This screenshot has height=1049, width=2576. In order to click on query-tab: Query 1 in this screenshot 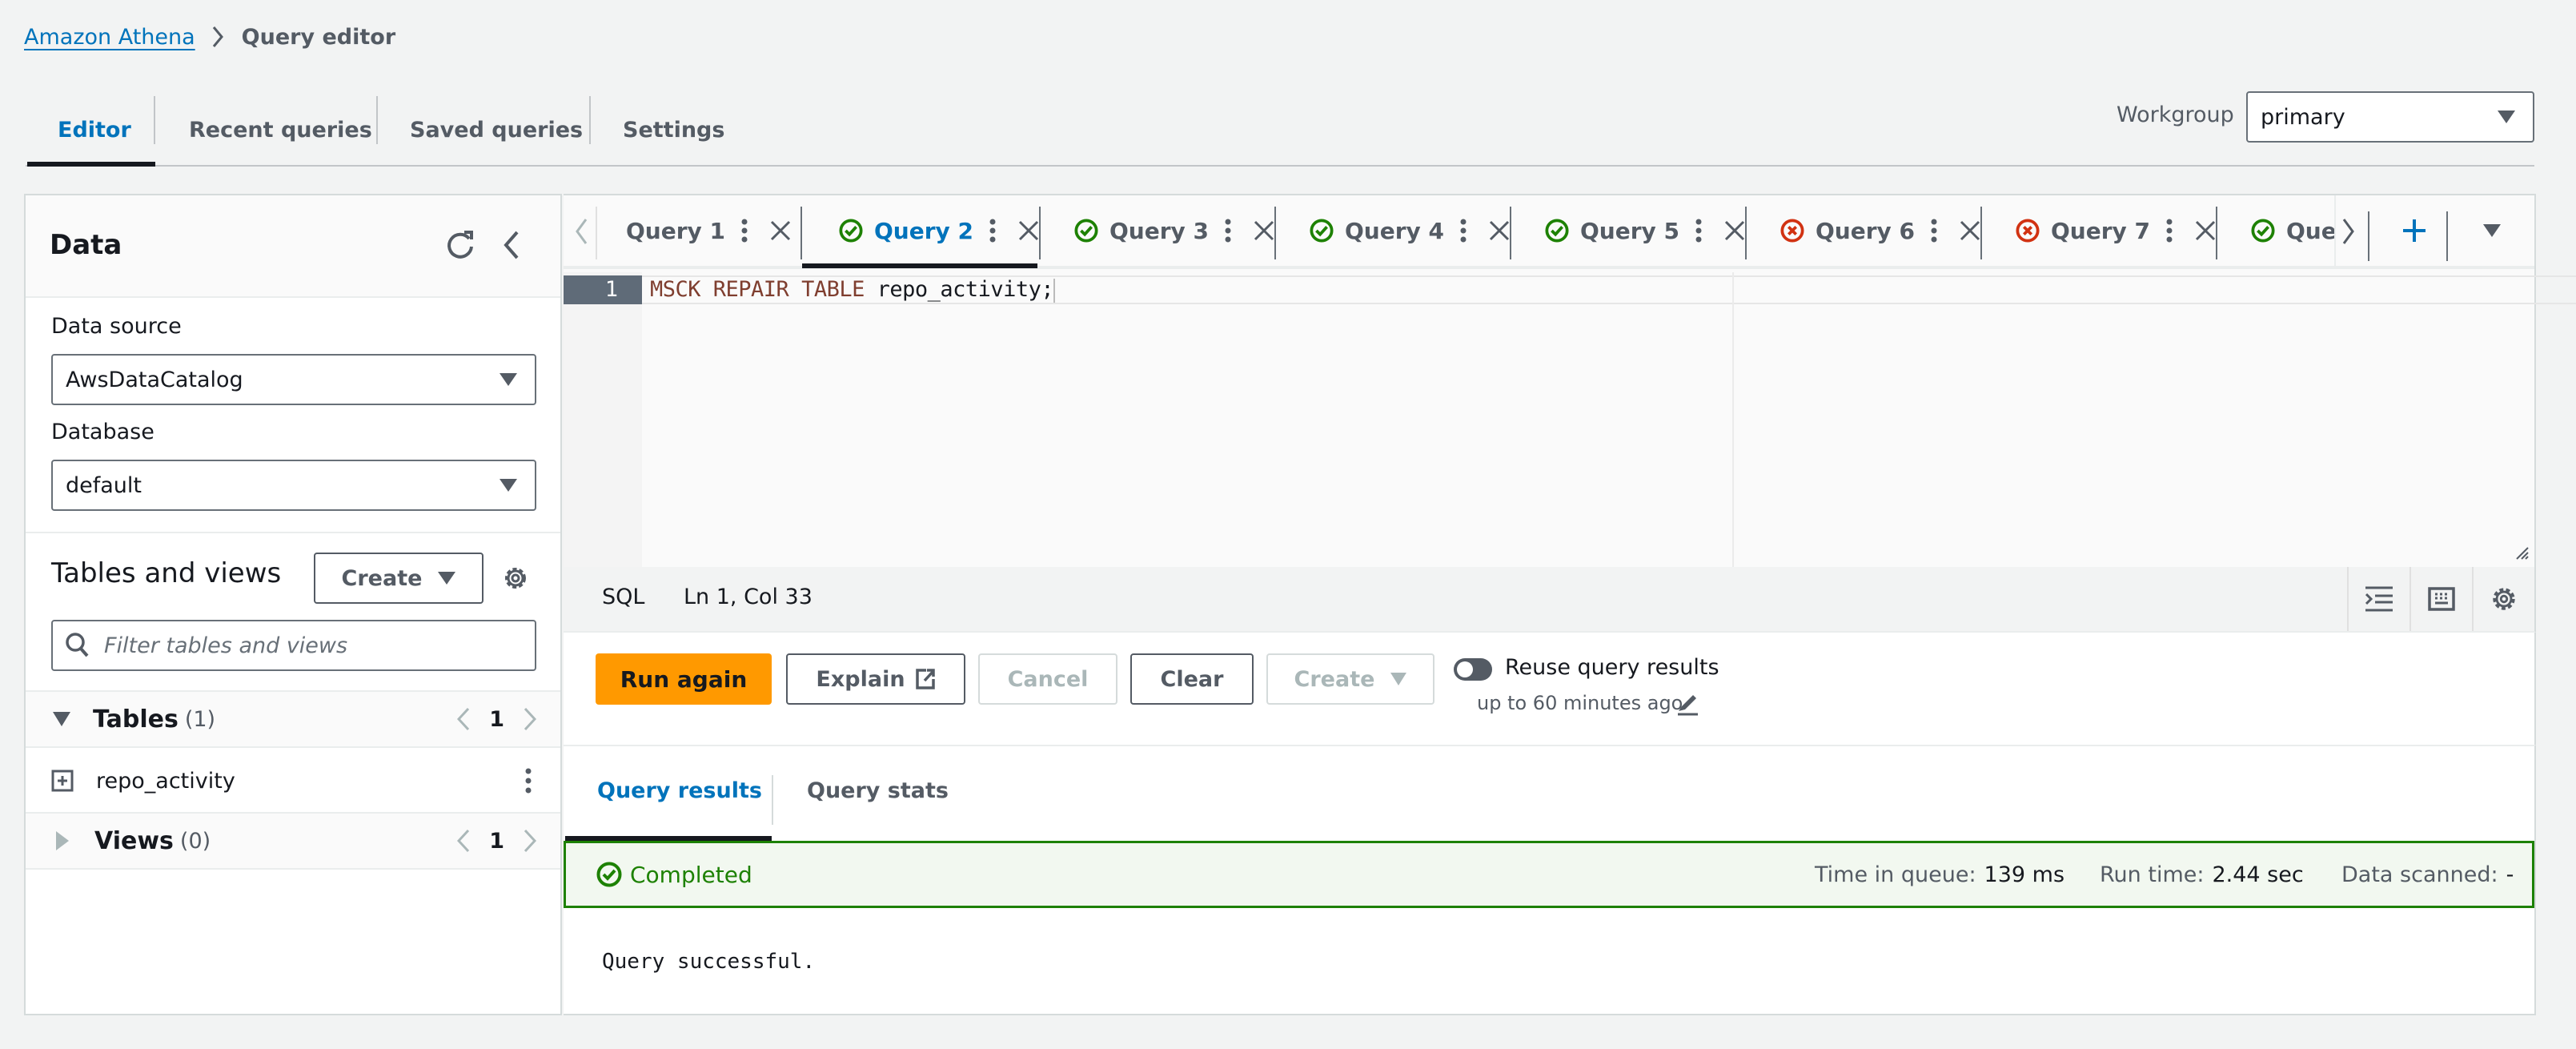, I will do `click(709, 230)`.